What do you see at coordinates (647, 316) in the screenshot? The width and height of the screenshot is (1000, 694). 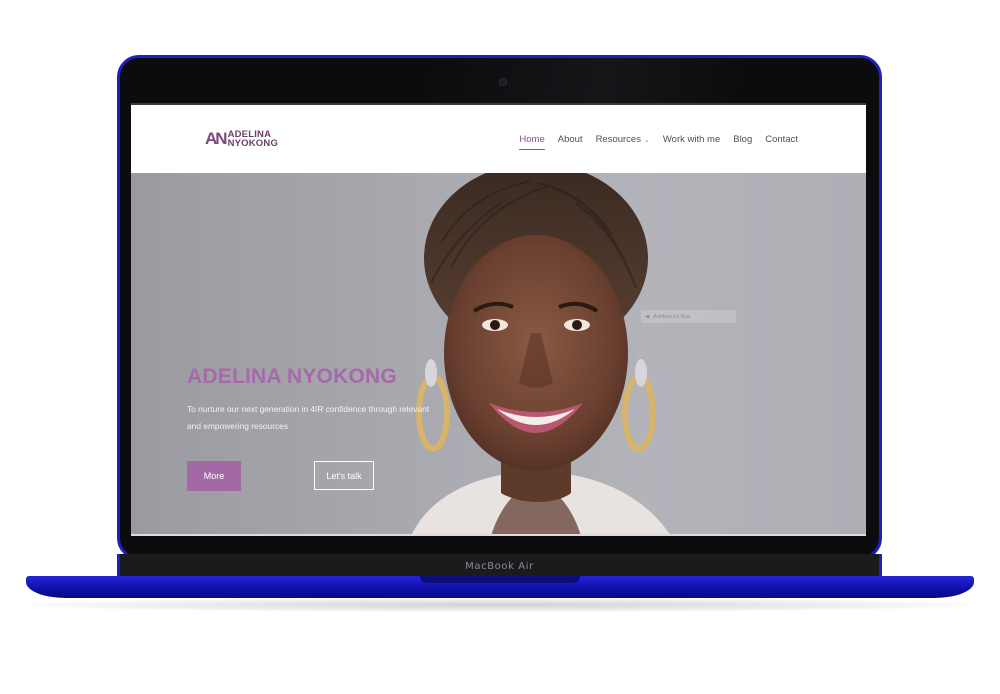 I see `arrow-left-icon: ◀` at bounding box center [647, 316].